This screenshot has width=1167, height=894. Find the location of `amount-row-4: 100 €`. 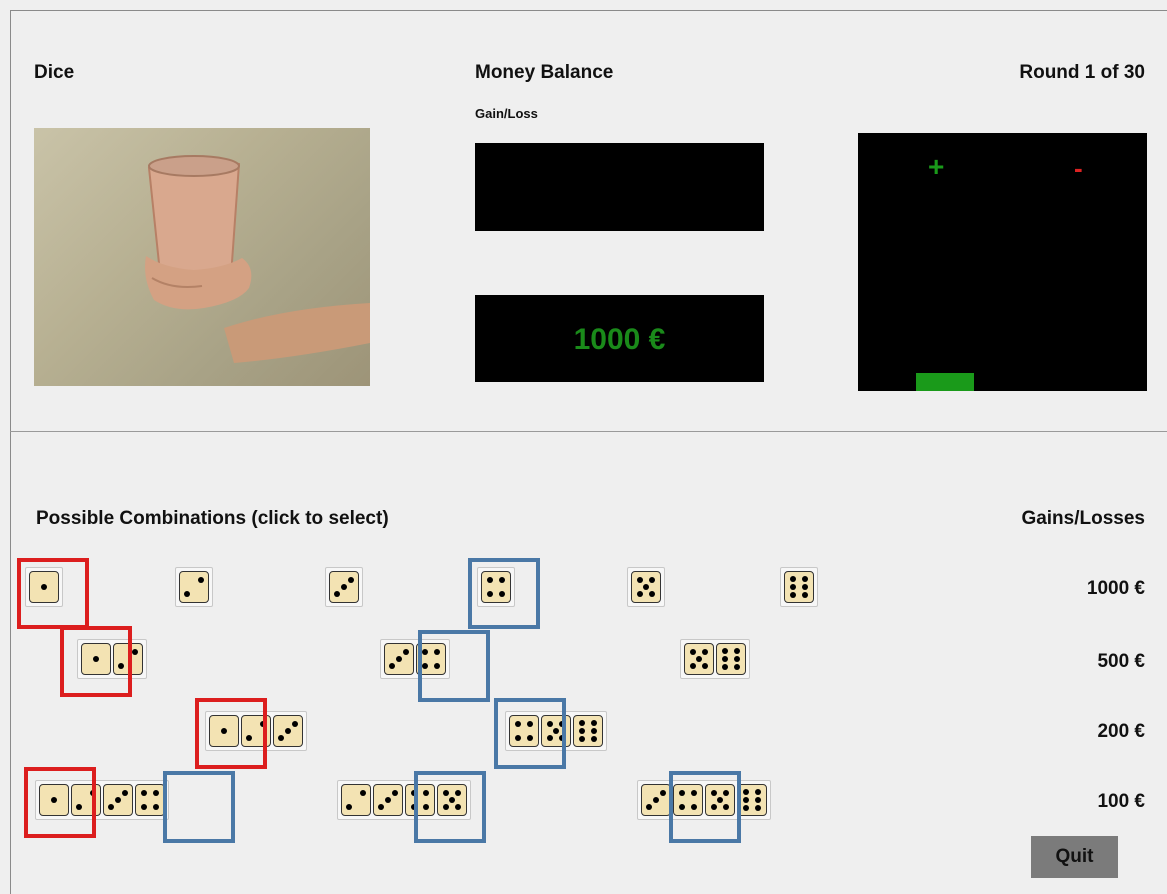

amount-row-4: 100 € is located at coordinates (1121, 801).